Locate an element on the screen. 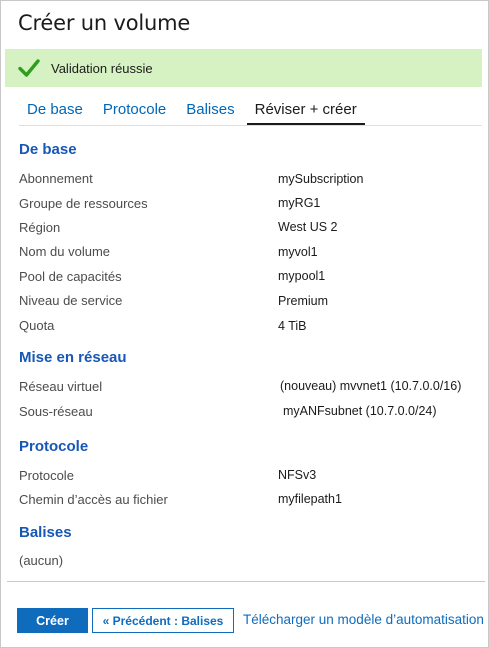 The image size is (489, 648). row-value-subnet: myANFsubnet (10.7.0.0/24) is located at coordinates (360, 411).